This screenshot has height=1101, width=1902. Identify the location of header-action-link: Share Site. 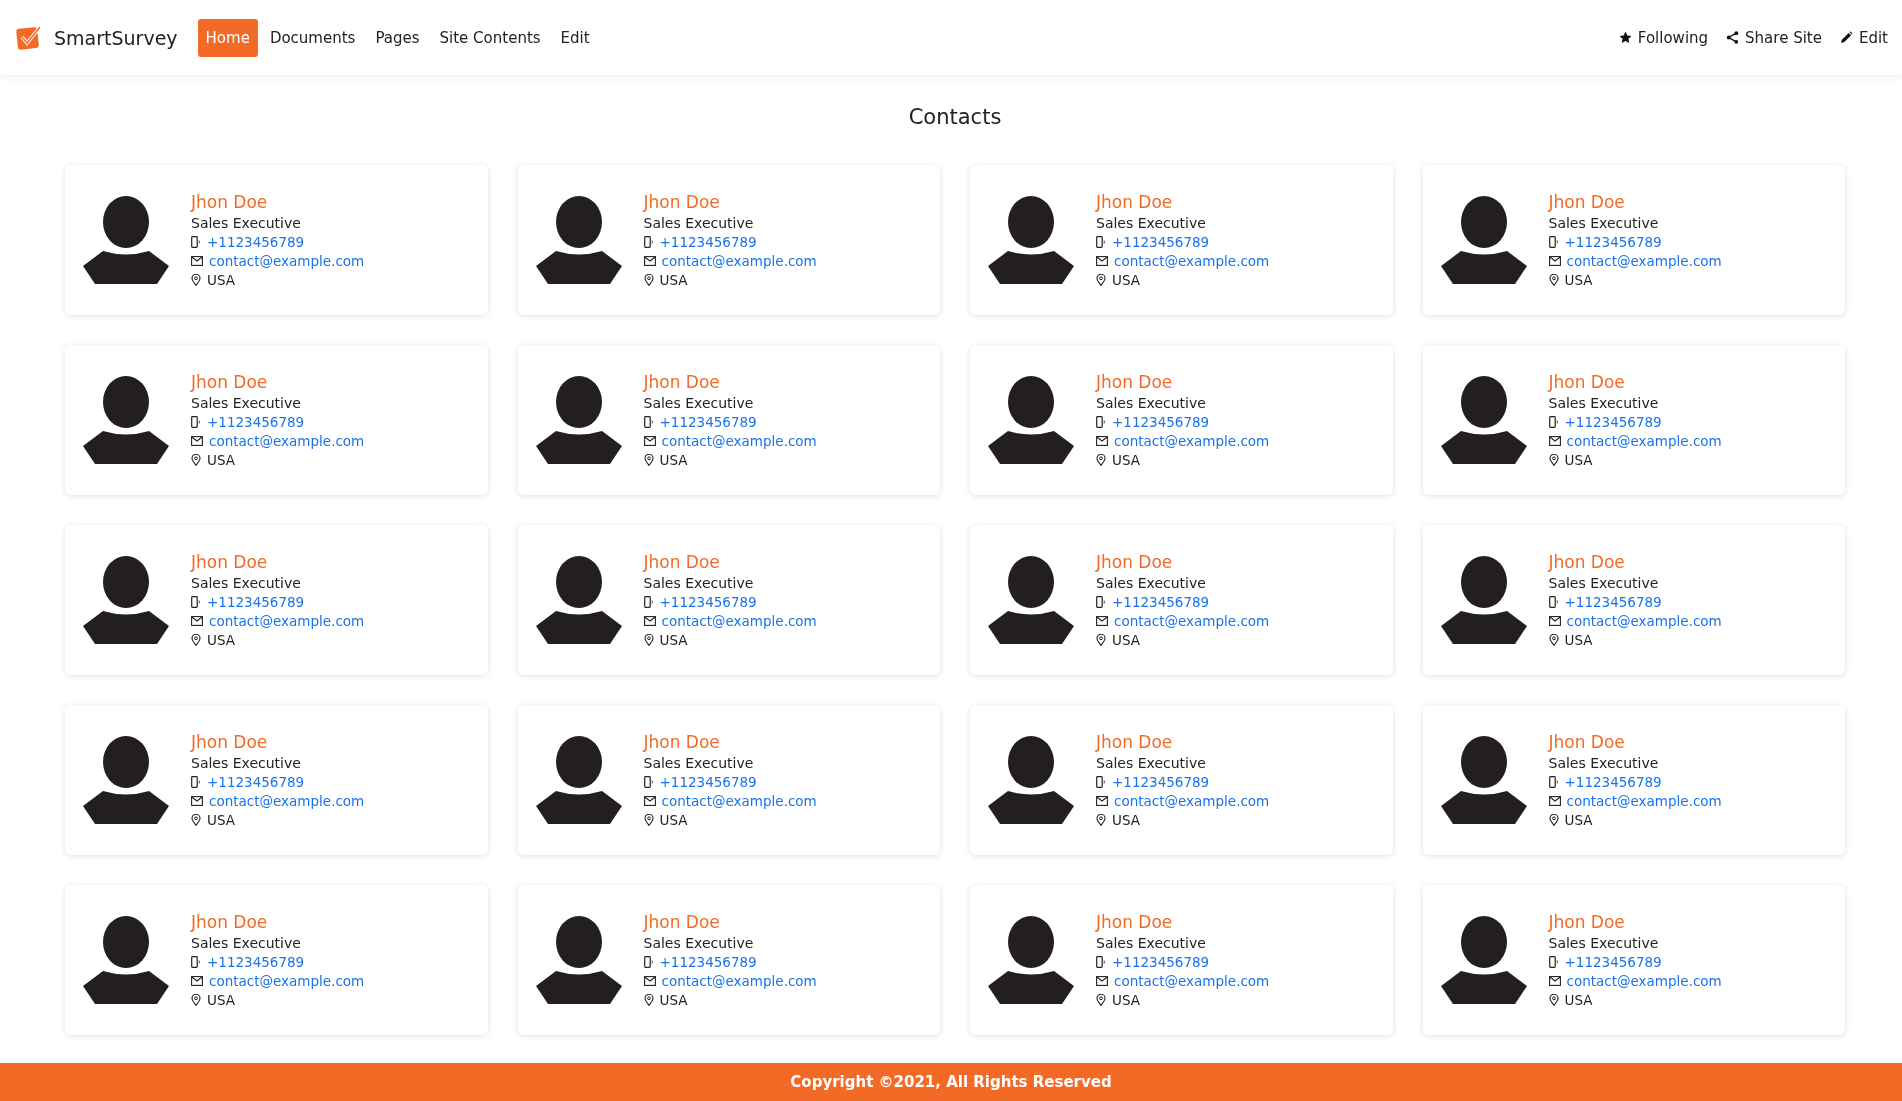
(1774, 37).